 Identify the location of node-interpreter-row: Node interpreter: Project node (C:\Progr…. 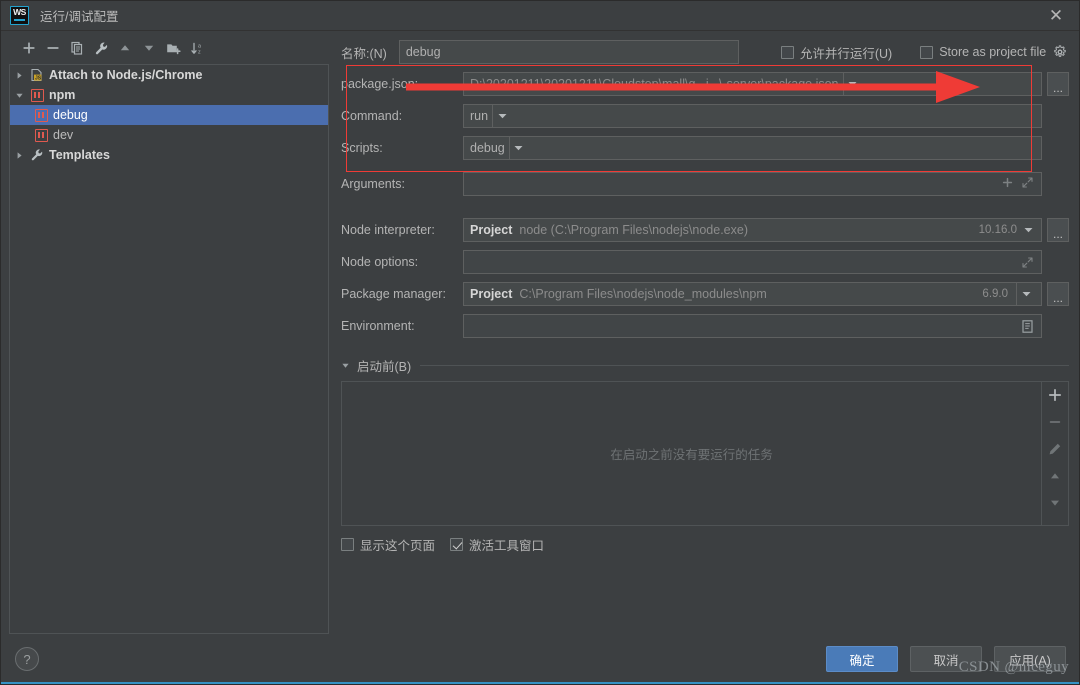
(705, 230).